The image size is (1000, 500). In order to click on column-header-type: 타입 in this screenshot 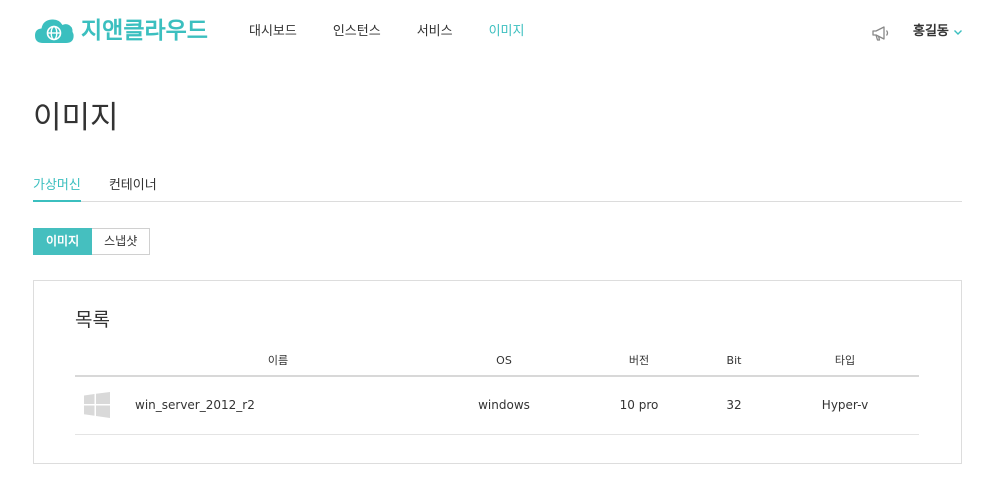, I will do `click(845, 360)`.